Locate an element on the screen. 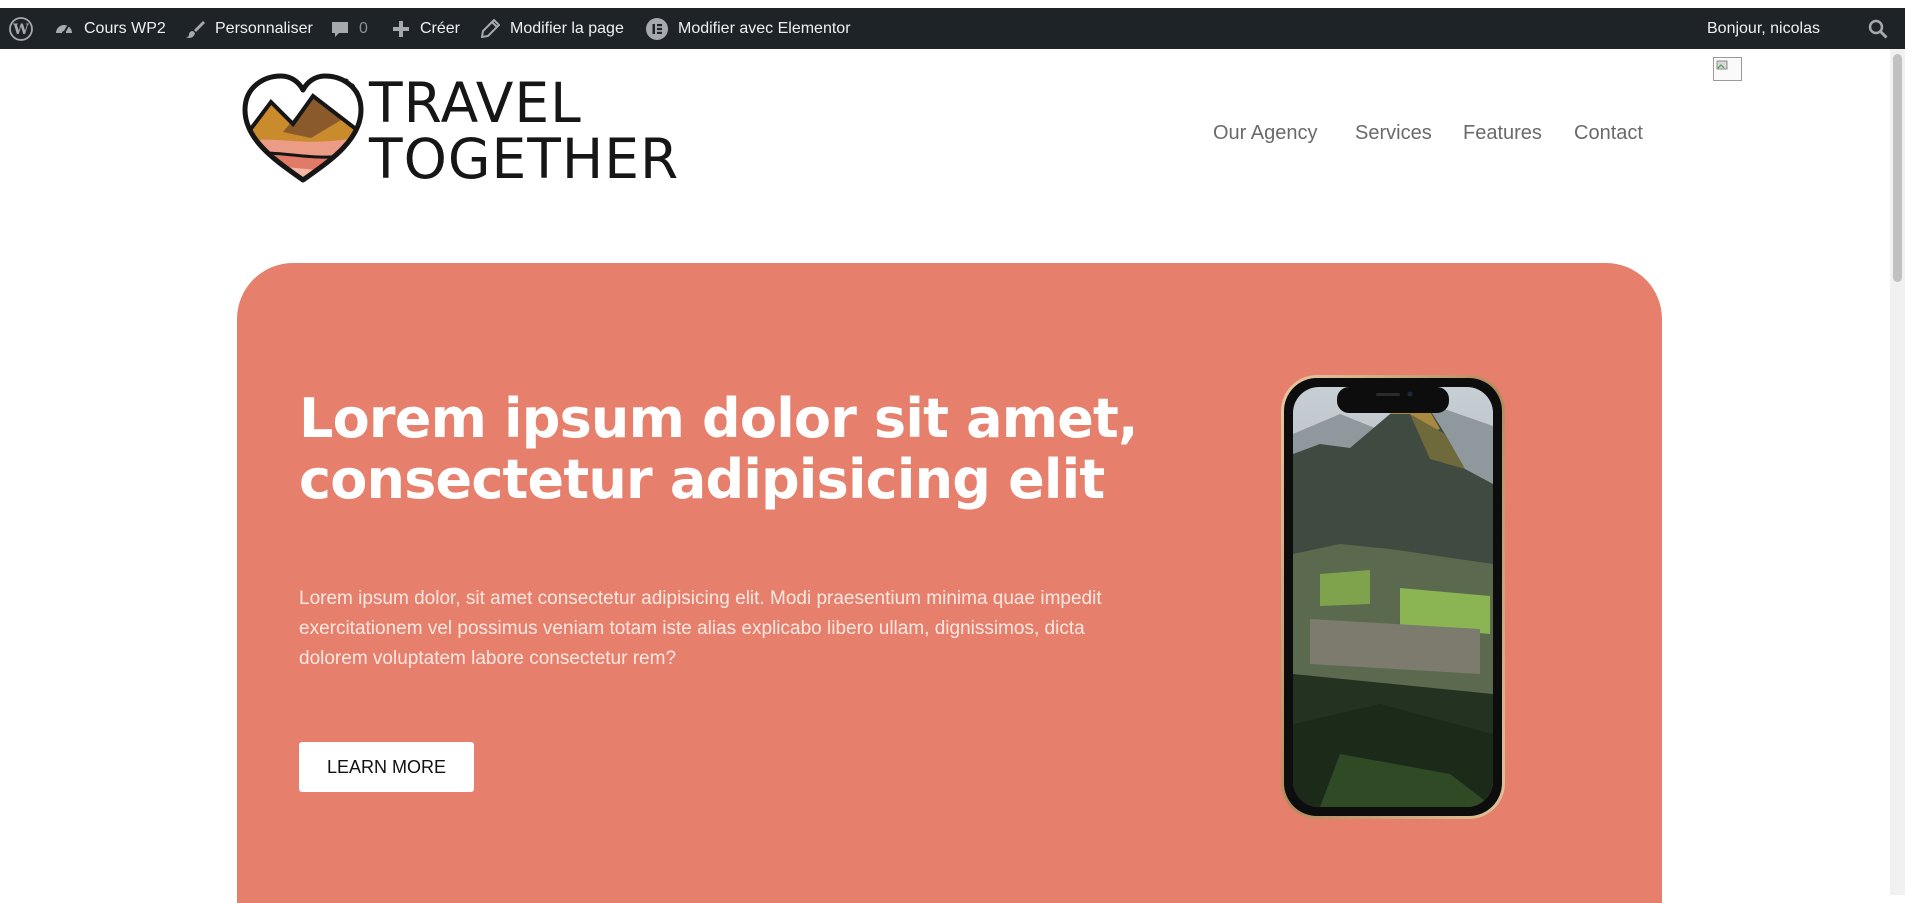 This screenshot has width=1905, height=903. edit-with-elementor-button: Modifier avec Elementor is located at coordinates (748, 28).